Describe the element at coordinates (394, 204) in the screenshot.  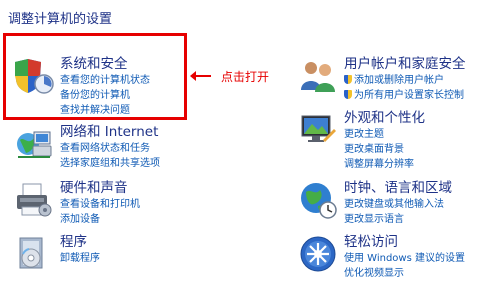
I see `link-change-input-method: 更改键盘或其他输入法` at that location.